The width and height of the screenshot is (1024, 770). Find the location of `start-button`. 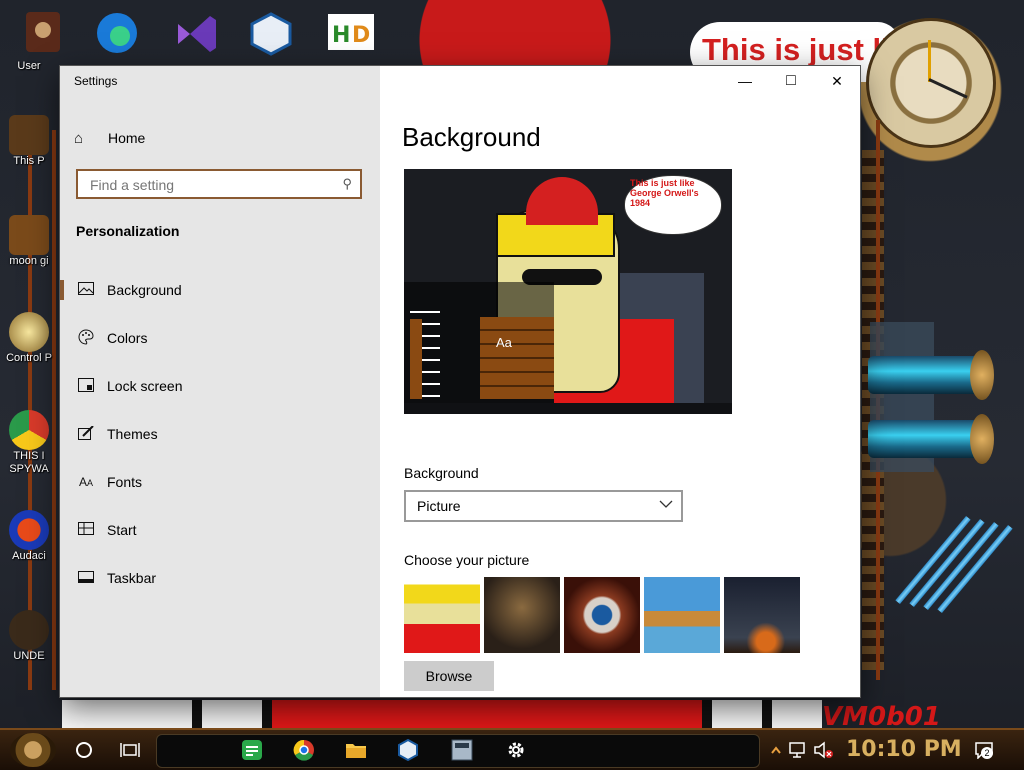

start-button is located at coordinates (33, 750).